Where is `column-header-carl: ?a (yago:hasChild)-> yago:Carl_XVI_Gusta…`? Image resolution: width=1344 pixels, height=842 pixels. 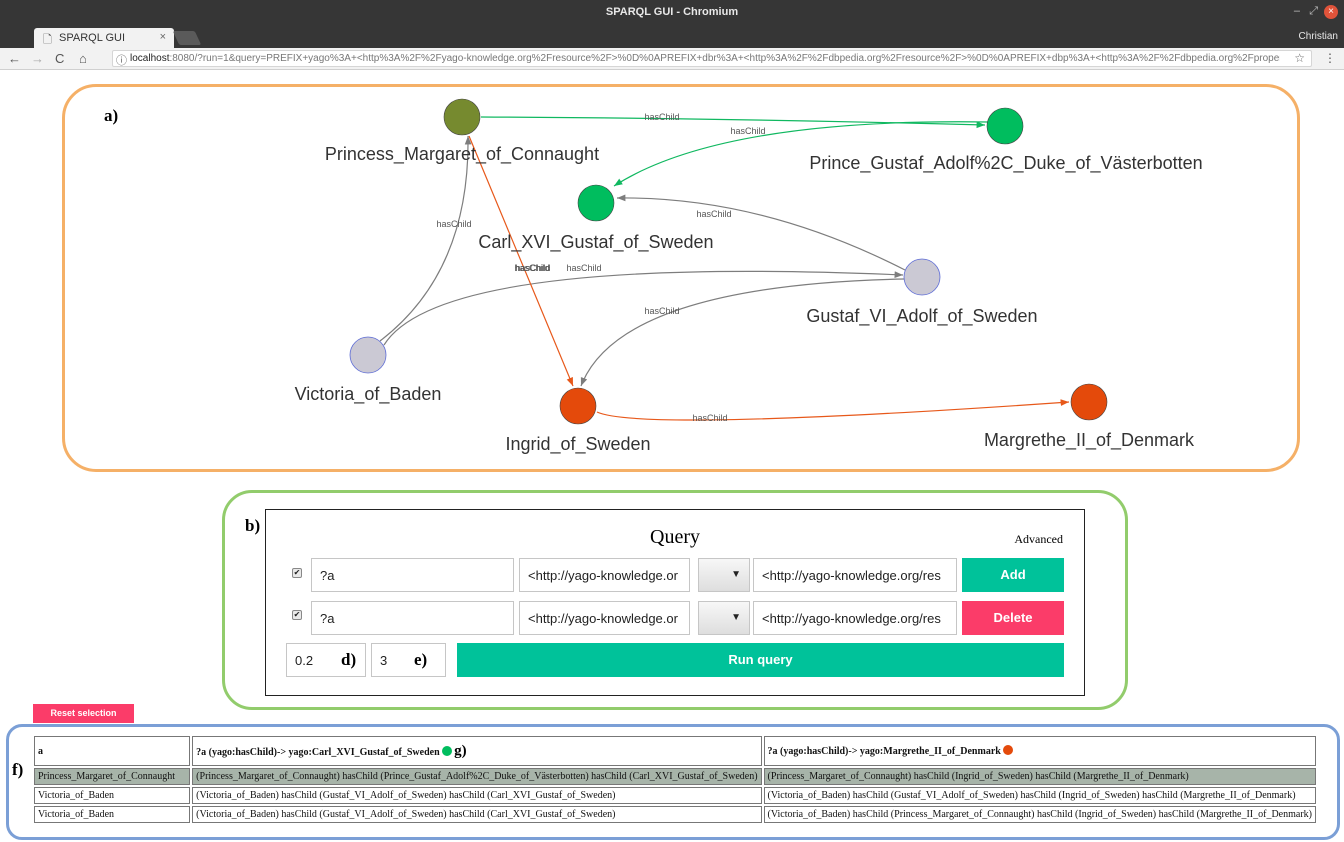 column-header-carl: ?a (yago:hasChild)-> yago:Carl_XVI_Gusta… is located at coordinates (477, 751).